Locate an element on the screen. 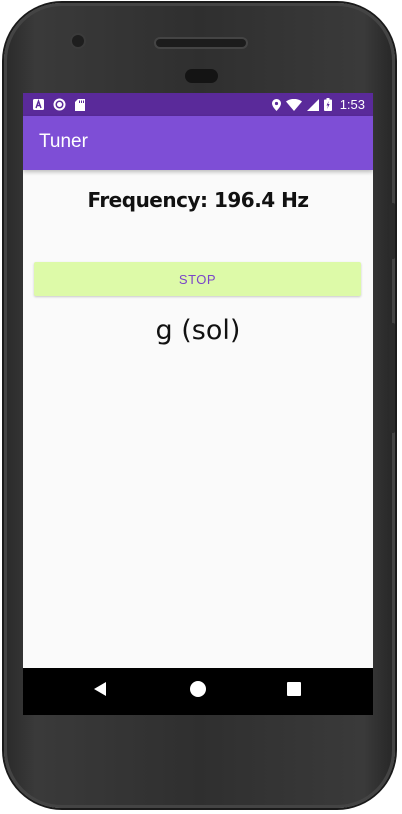  battery-charging-icon is located at coordinates (327, 104).